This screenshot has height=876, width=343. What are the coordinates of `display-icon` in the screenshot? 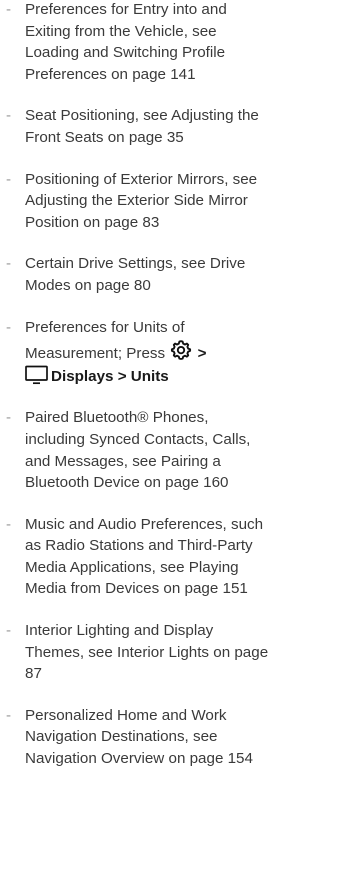 It's located at (36, 374).